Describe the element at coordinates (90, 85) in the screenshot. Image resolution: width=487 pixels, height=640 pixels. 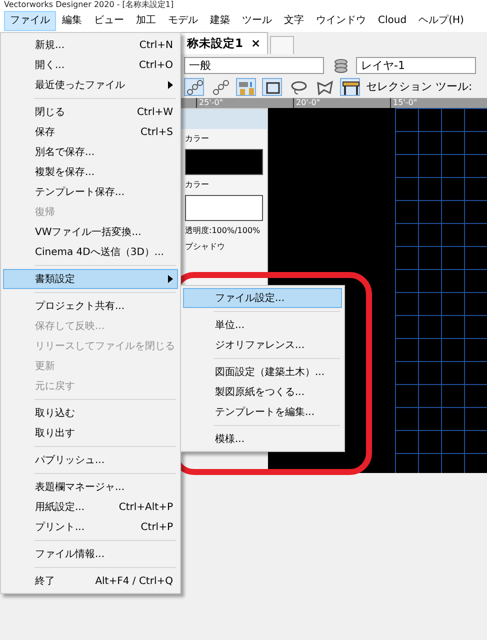
I see `menu-item: 最近使ったファイル` at that location.